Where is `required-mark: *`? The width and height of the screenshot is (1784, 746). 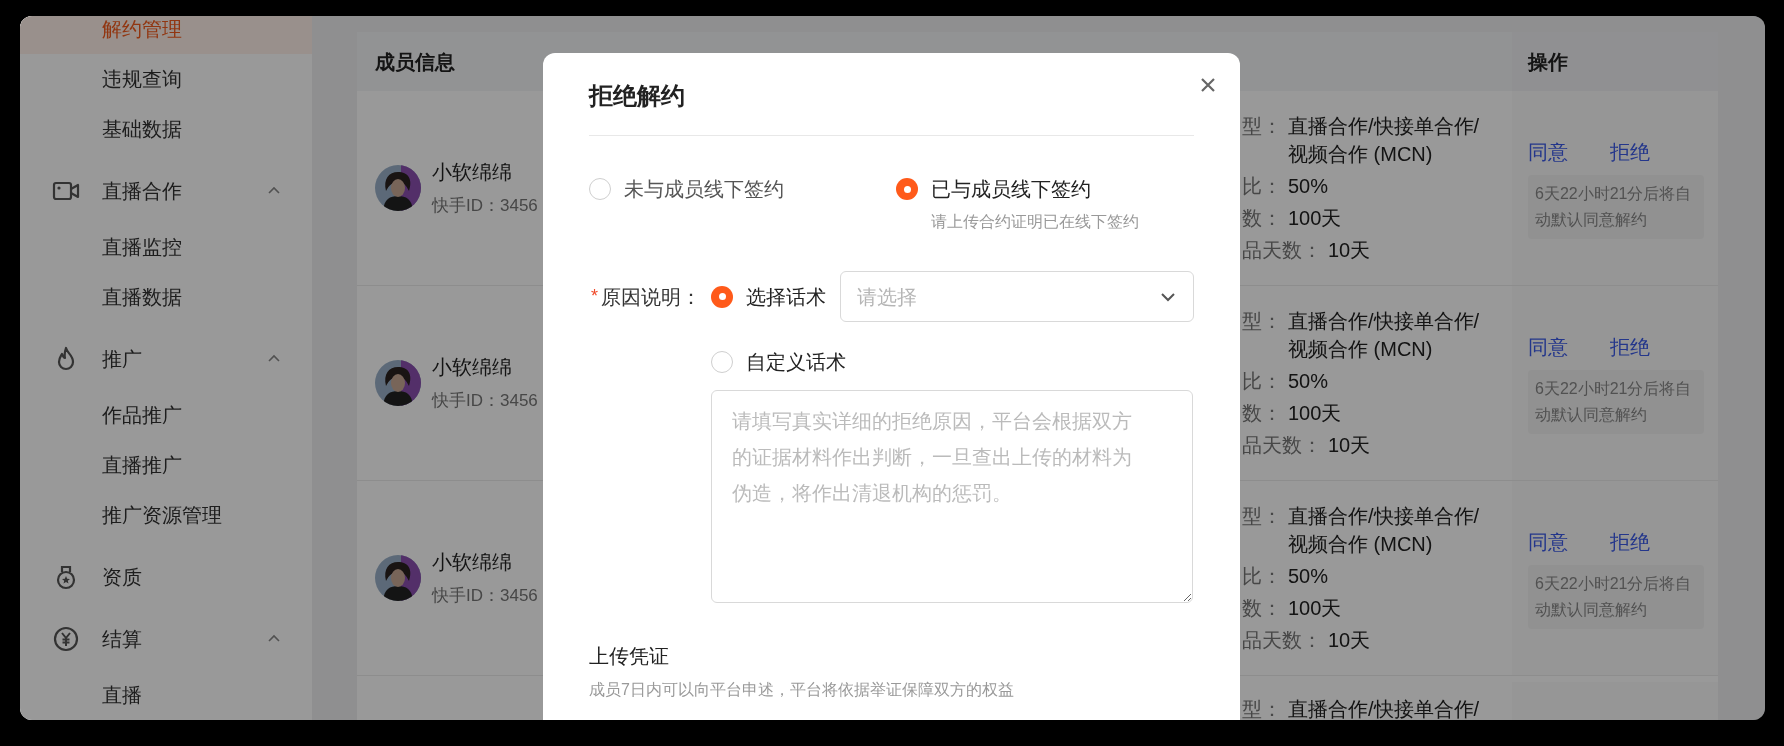
required-mark: * is located at coordinates (594, 296).